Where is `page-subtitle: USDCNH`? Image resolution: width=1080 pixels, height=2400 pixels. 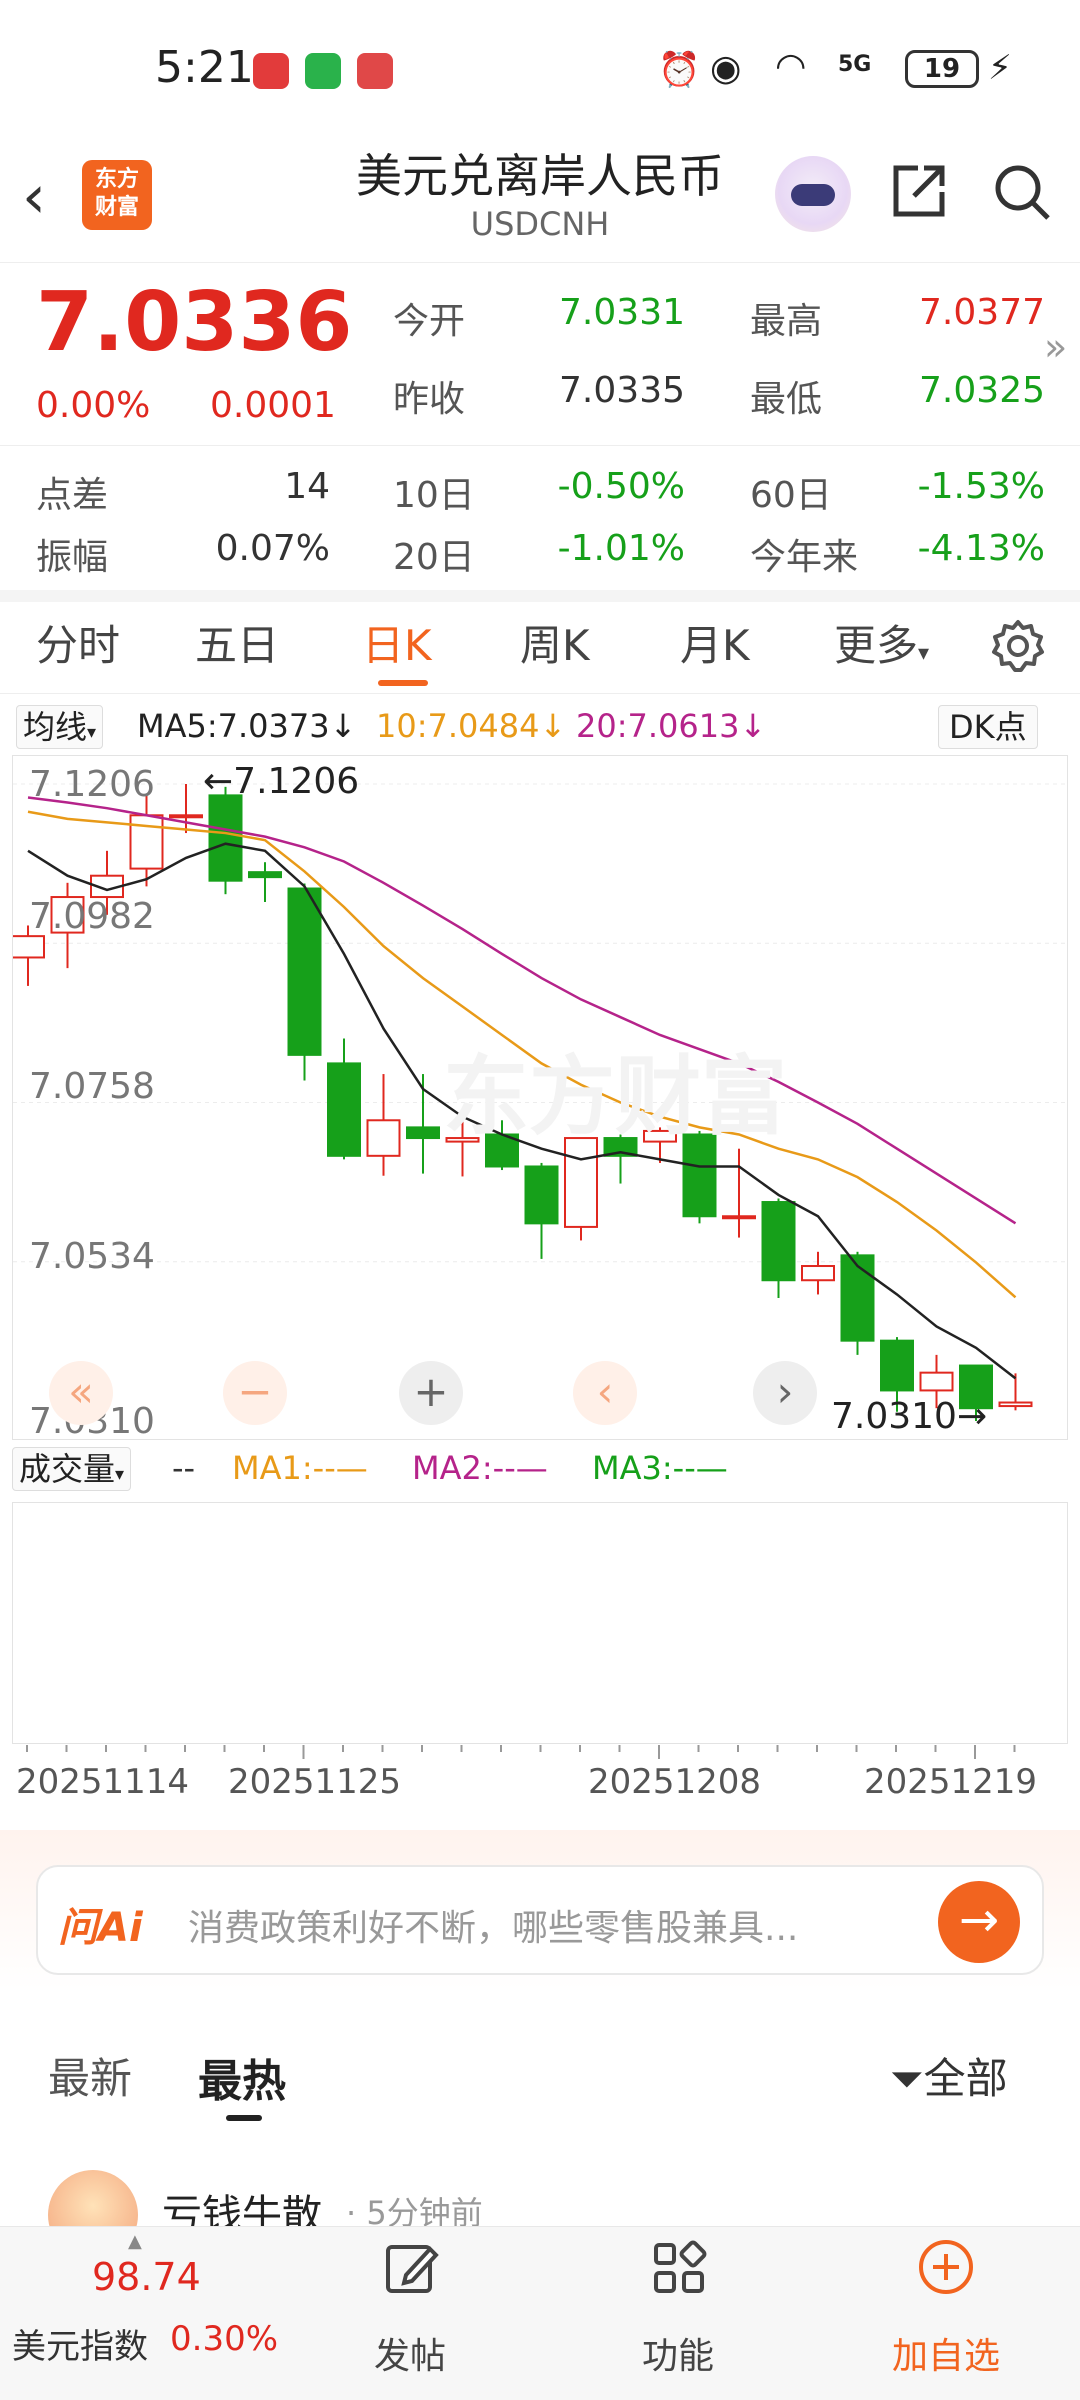 page-subtitle: USDCNH is located at coordinates (540, 224).